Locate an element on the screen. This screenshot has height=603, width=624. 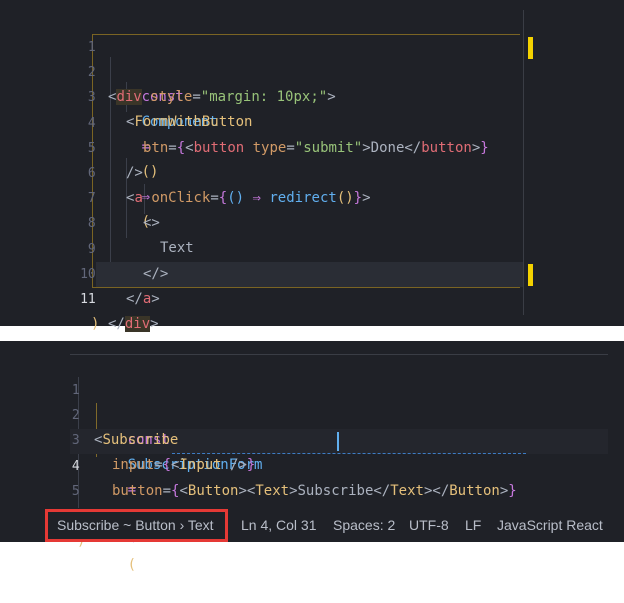
language-mode-status: JavaScript React is located at coordinates (550, 525).